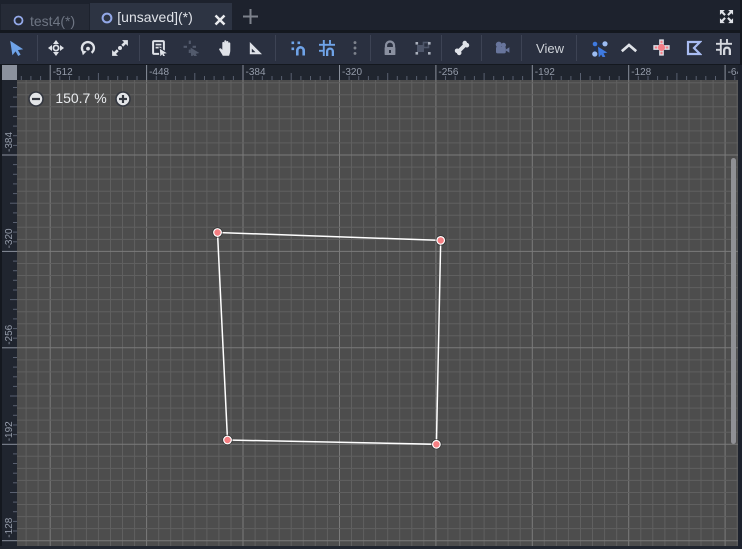  Describe the element at coordinates (63, 72) in the screenshot. I see `svg-text: -512` at that location.